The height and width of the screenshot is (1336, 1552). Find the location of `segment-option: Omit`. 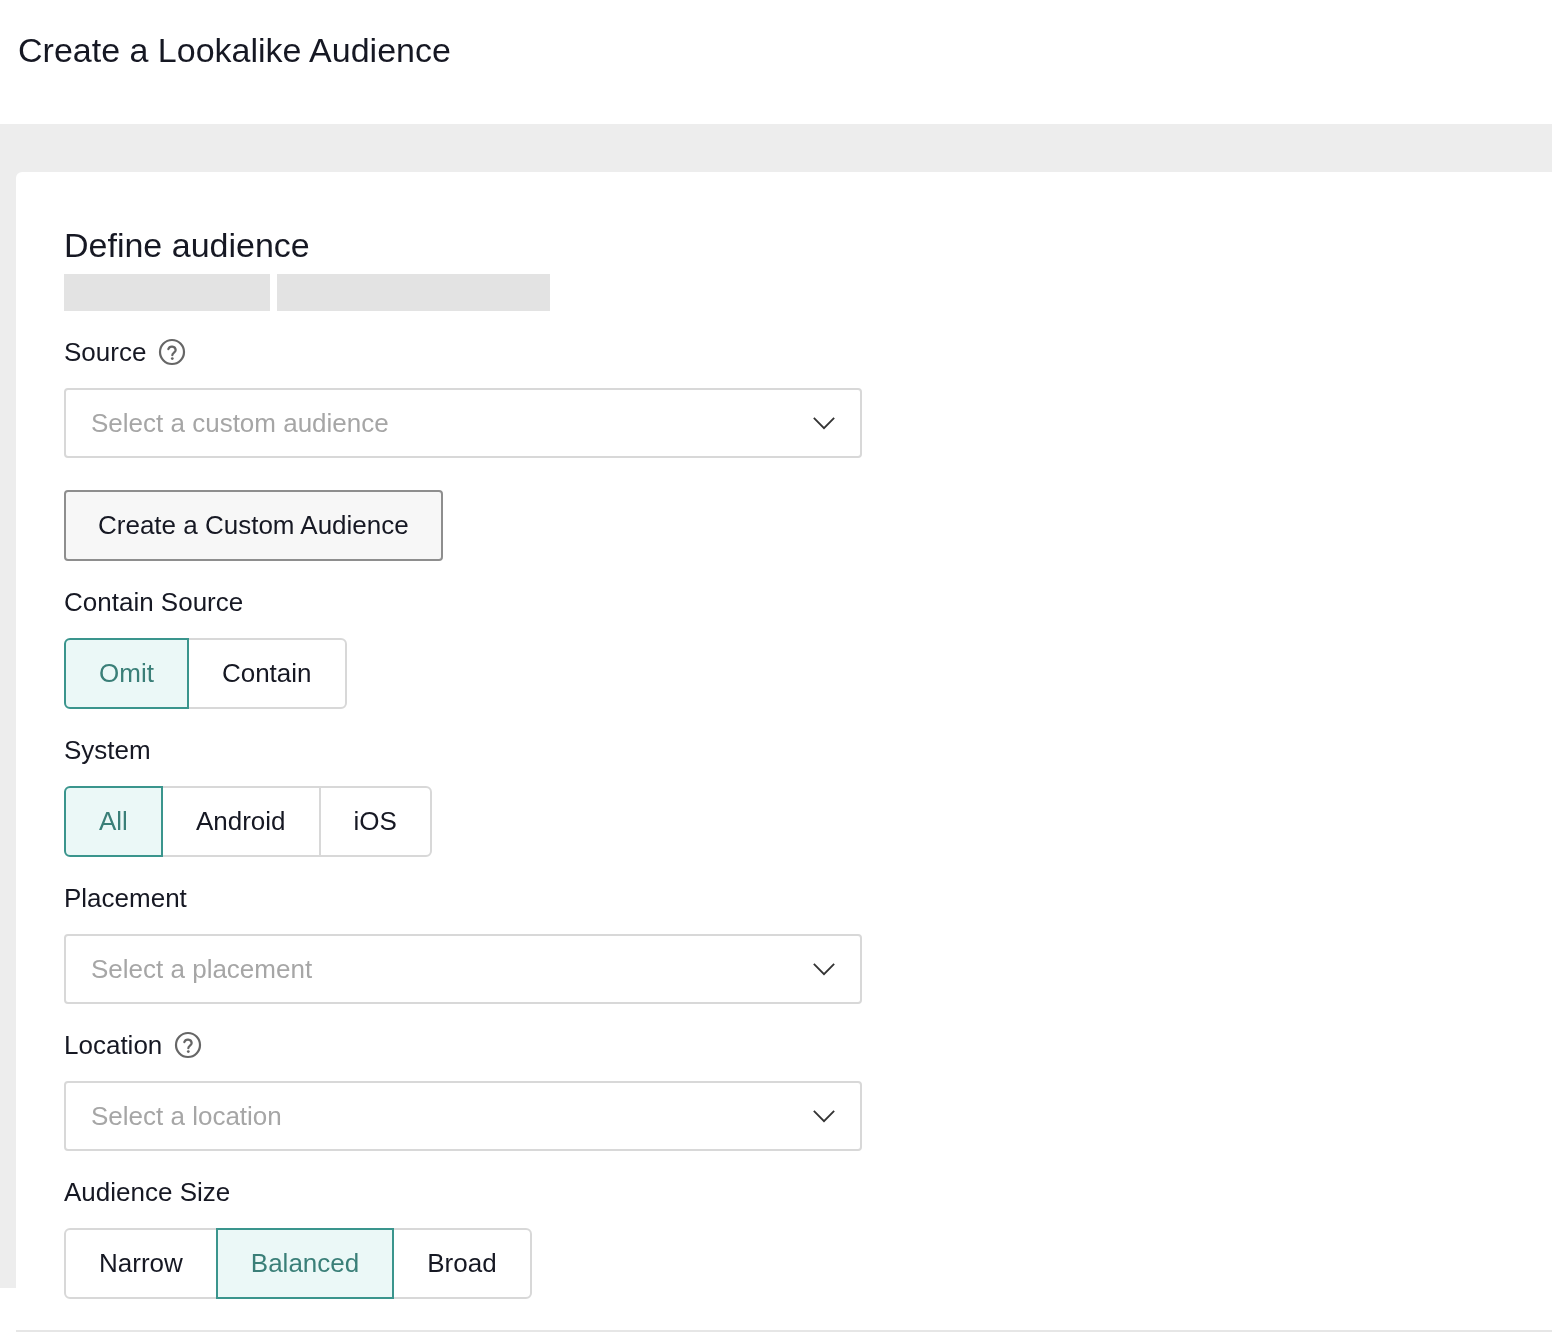

segment-option: Omit is located at coordinates (126, 673).